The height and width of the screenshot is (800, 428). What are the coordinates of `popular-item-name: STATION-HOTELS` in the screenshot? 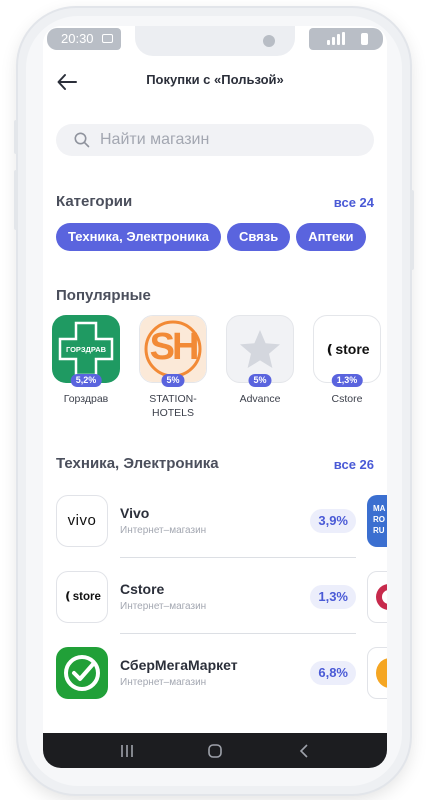 It's located at (173, 406).